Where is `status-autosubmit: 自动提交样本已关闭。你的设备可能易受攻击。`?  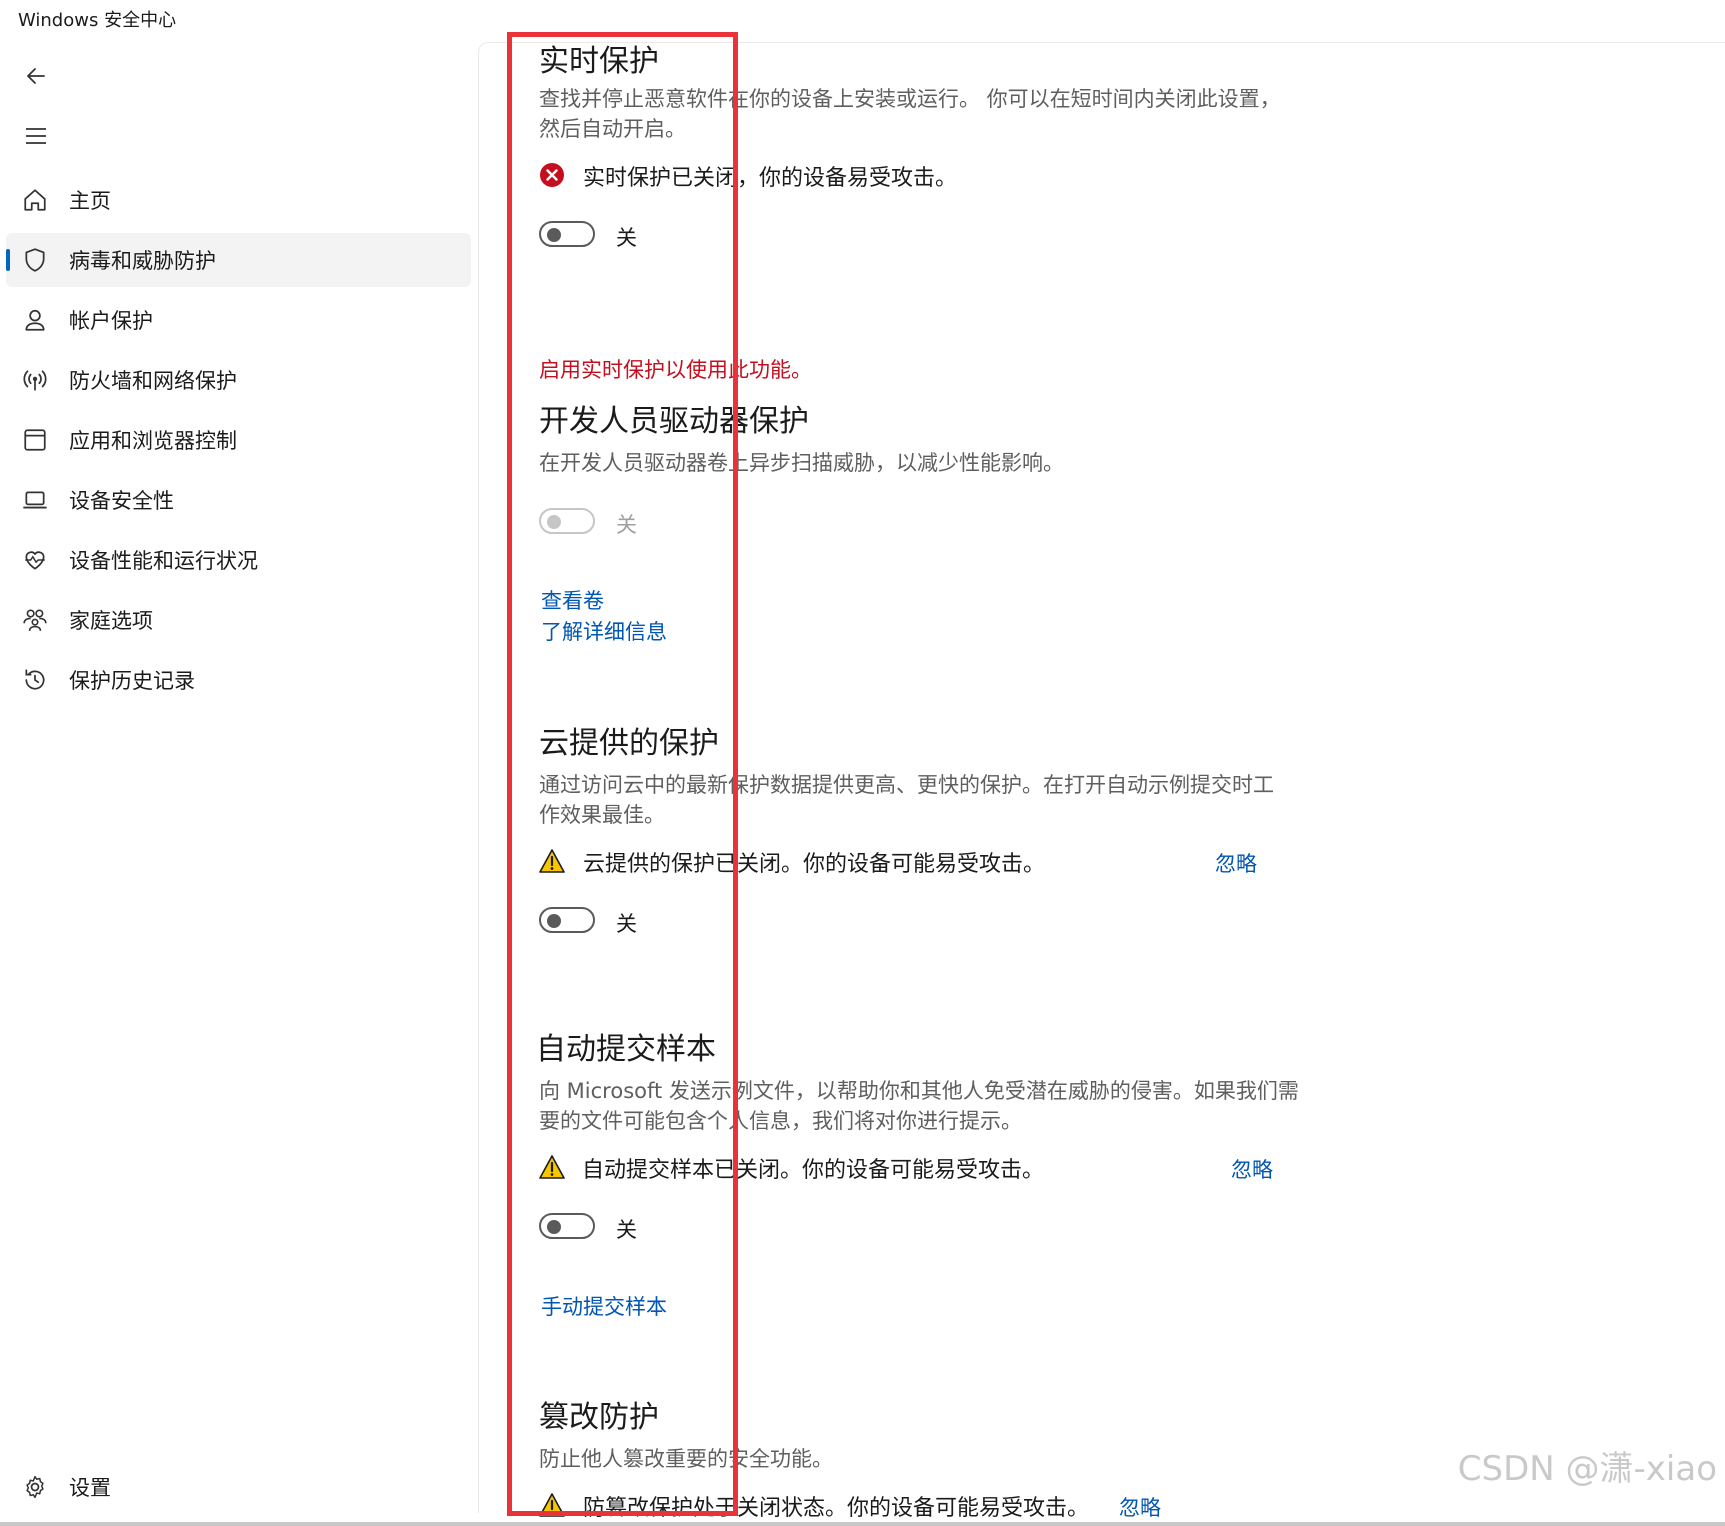
status-autosubmit: 自动提交样本已关闭。你的设备可能易受攻击。 is located at coordinates (813, 1170).